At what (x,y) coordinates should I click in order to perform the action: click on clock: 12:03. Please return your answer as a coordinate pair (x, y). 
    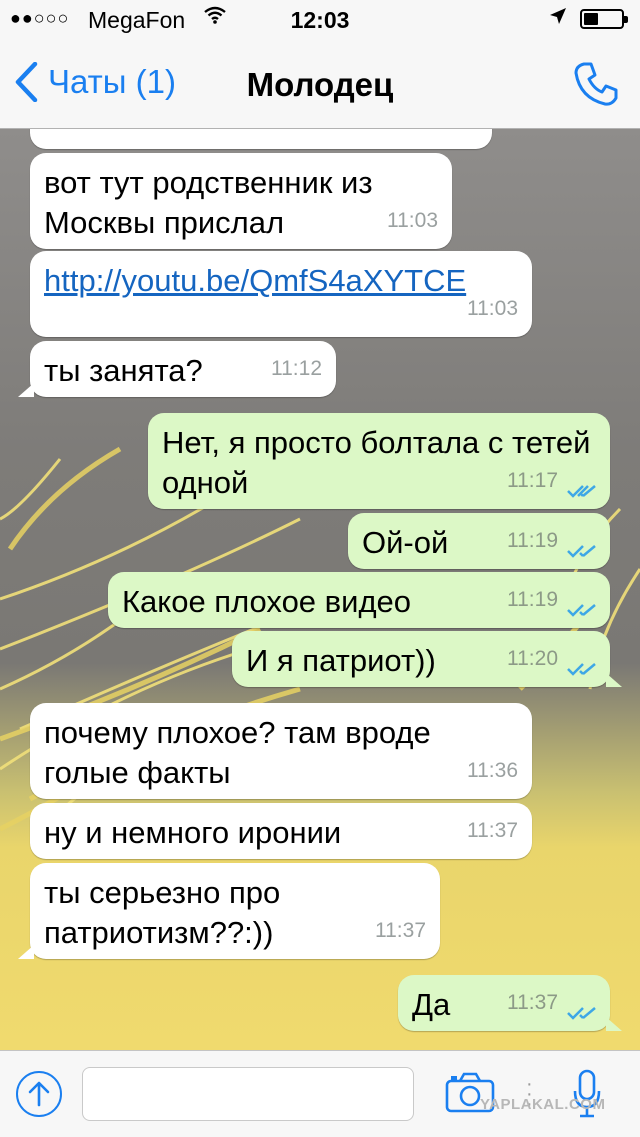
    Looking at the image, I should click on (320, 20).